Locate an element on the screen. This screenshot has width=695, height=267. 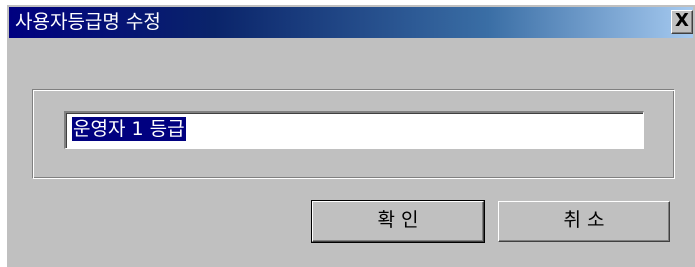
cancel-button: 취 소 is located at coordinates (584, 221).